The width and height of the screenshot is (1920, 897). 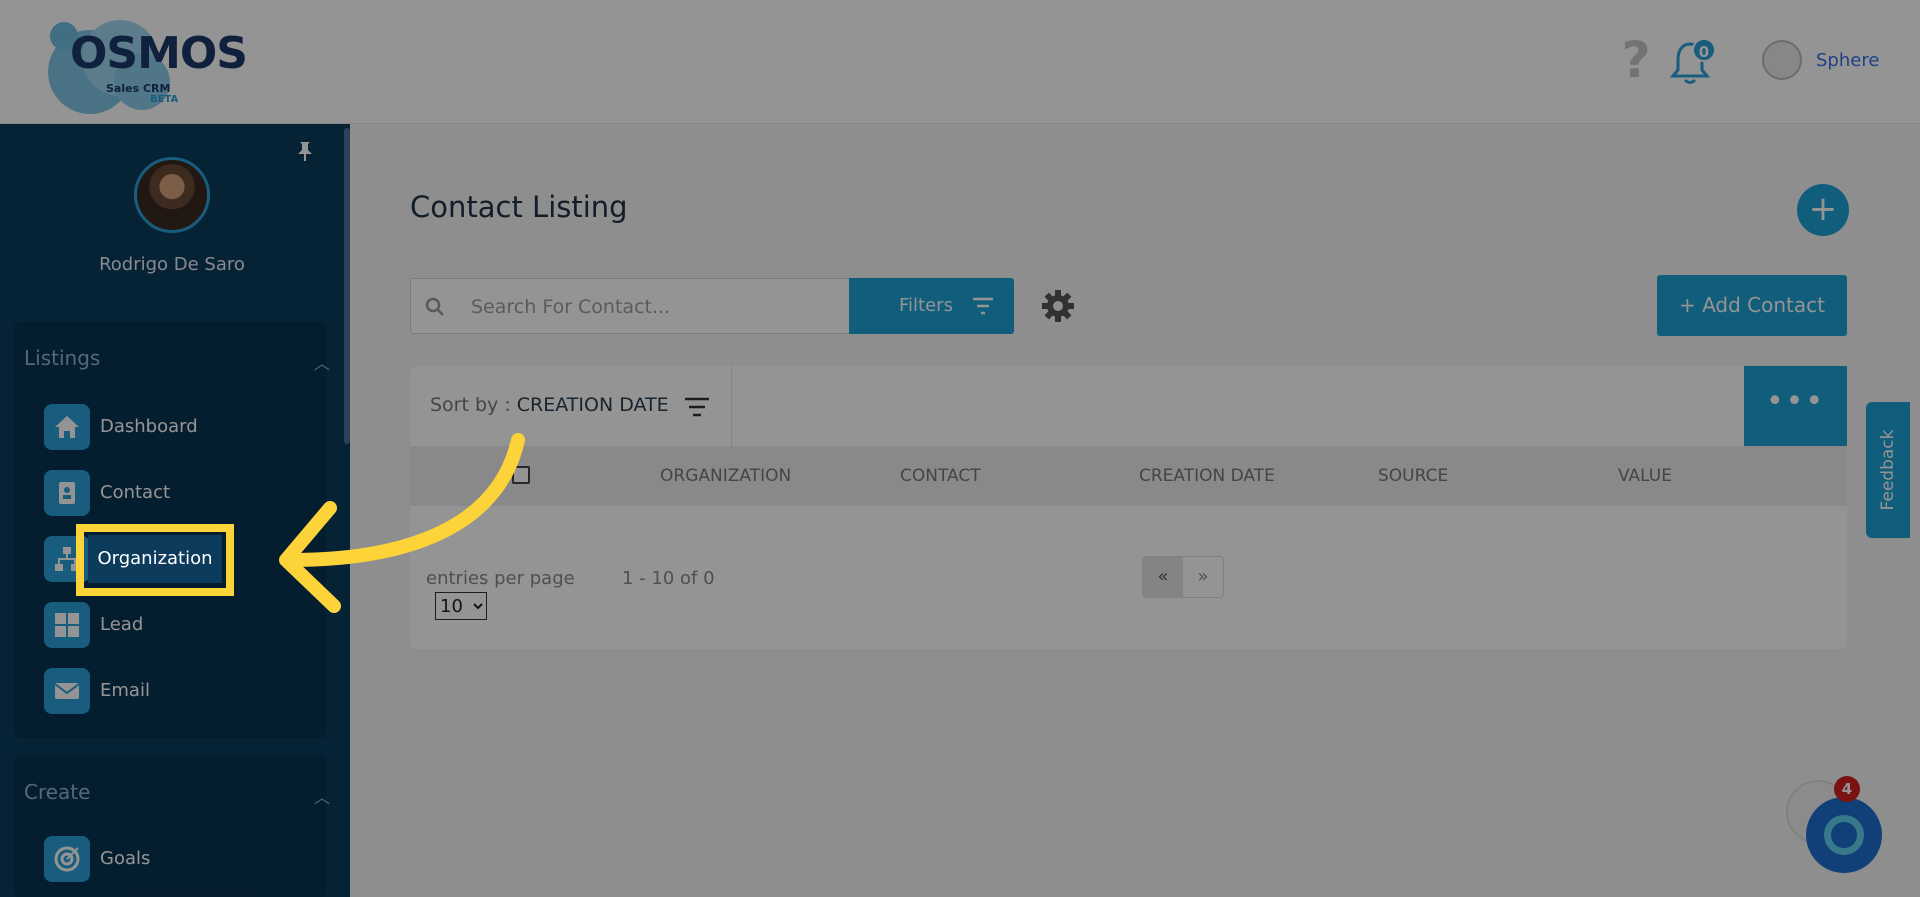 What do you see at coordinates (1847, 789) in the screenshot?
I see `chat-unread-badge: 4` at bounding box center [1847, 789].